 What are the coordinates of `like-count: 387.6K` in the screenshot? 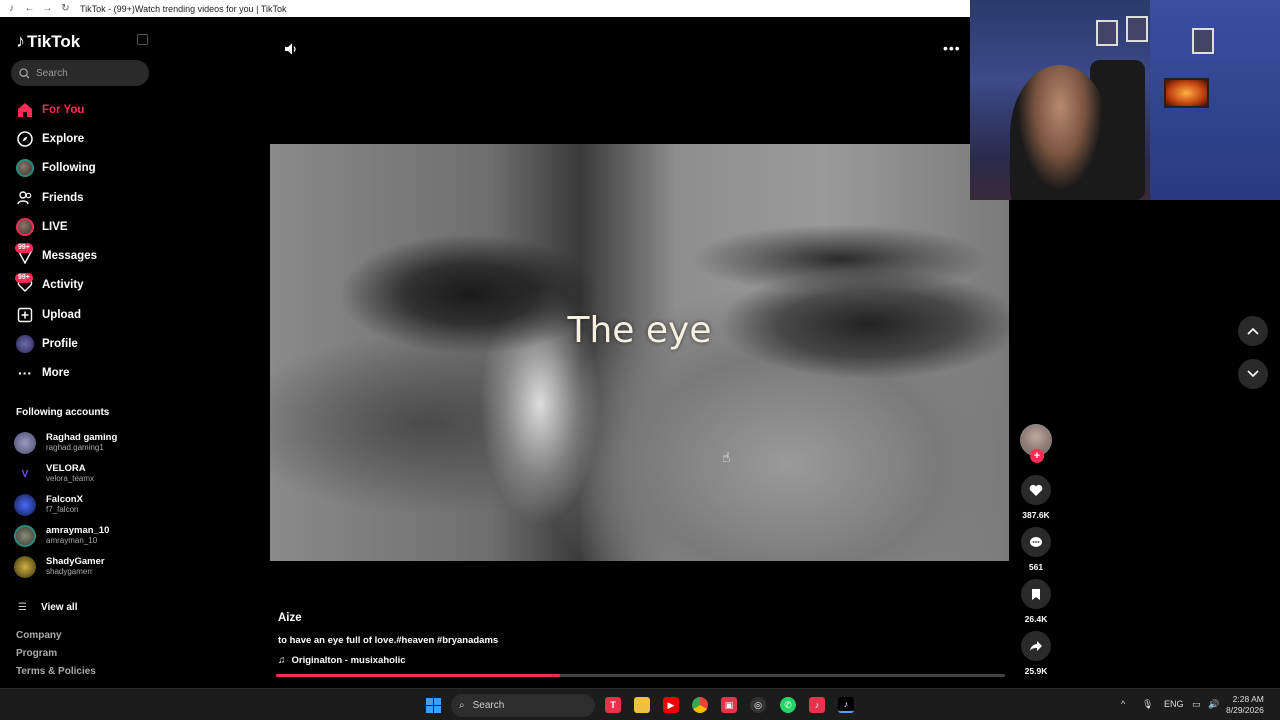 It's located at (1036, 515).